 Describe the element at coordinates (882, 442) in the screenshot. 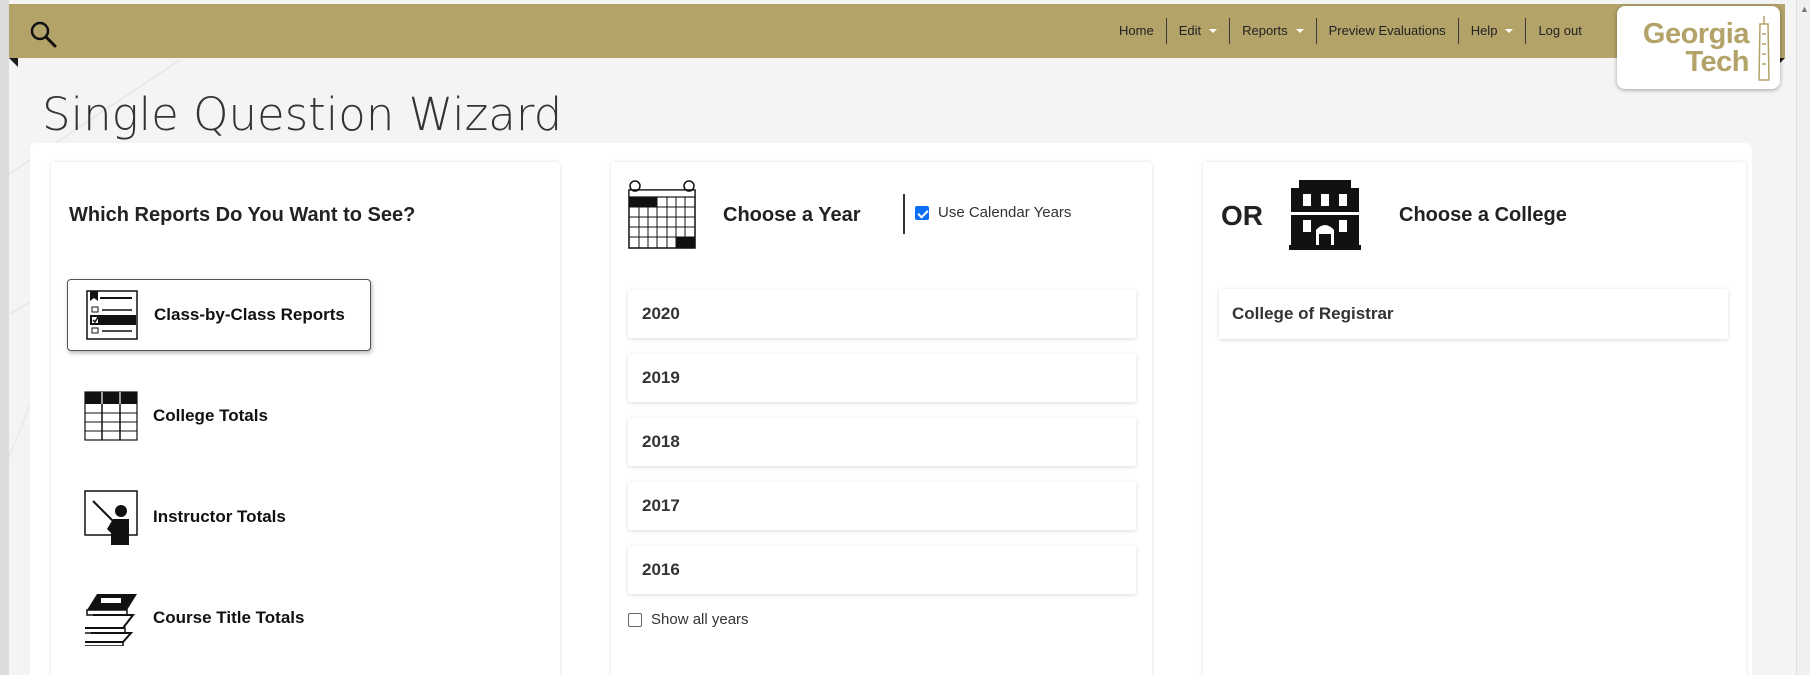

I see `year-option: 2018` at that location.